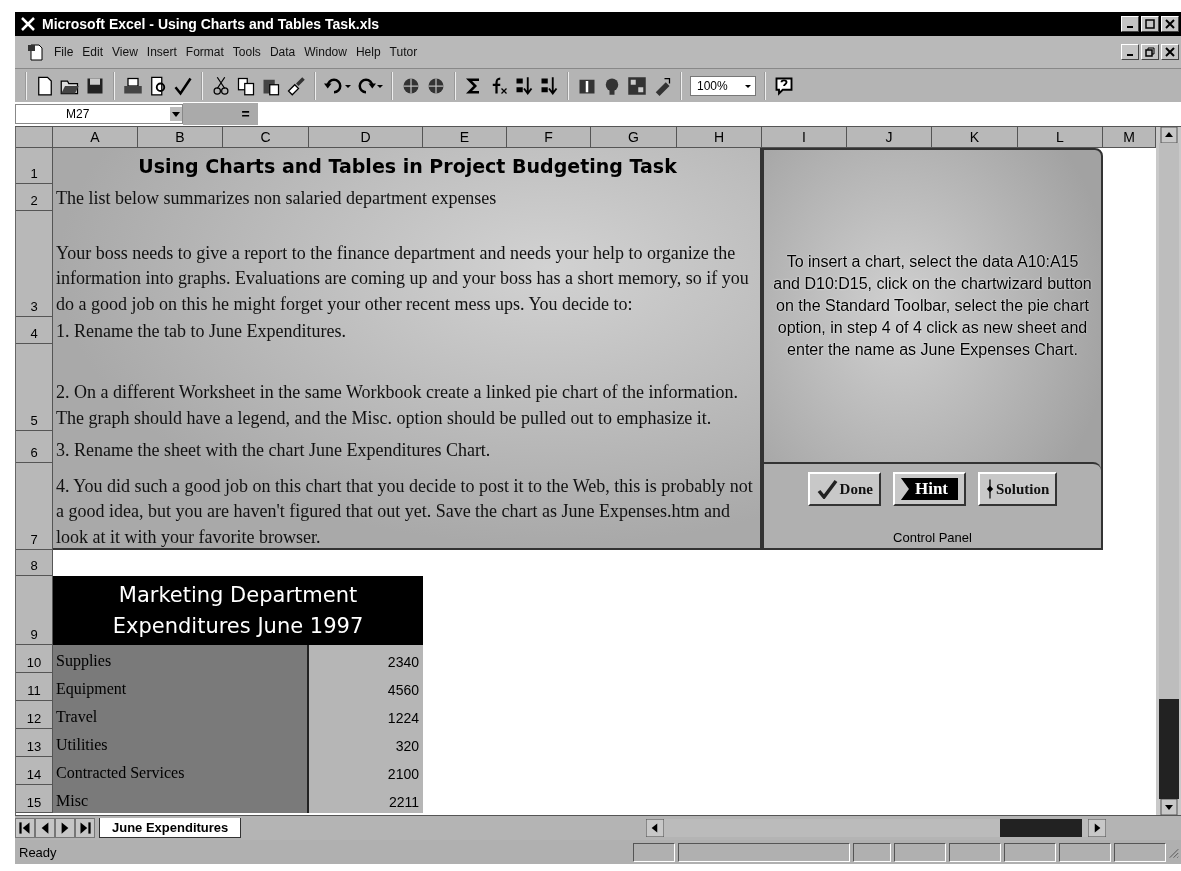 The image size is (1181, 871). Describe the element at coordinates (95, 137) in the screenshot. I see `column-header: A` at that location.